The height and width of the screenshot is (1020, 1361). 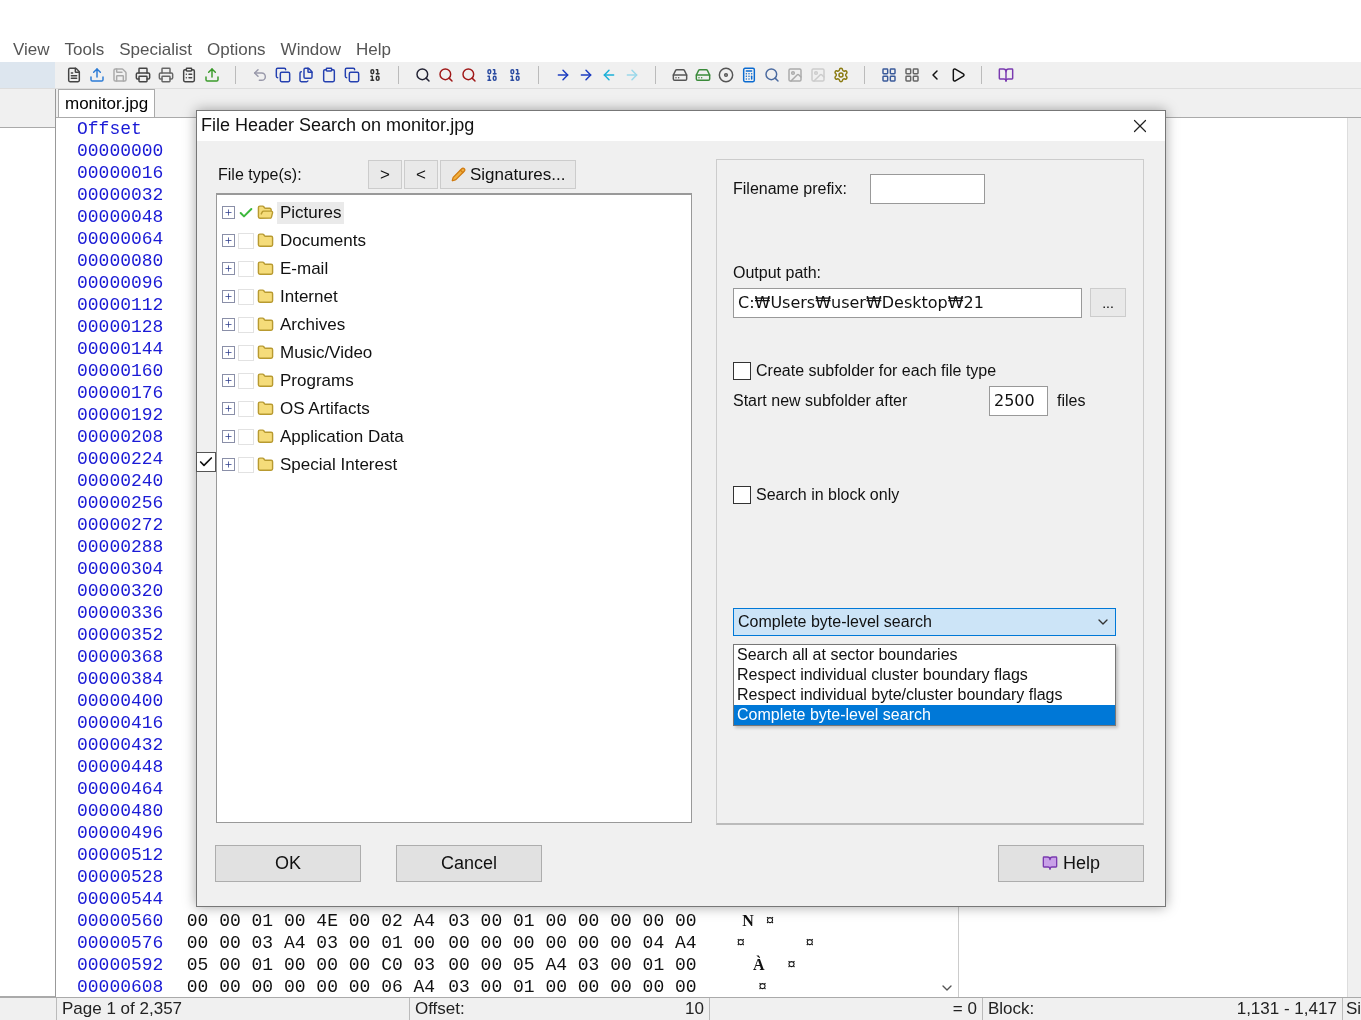 I want to click on move-button: >, so click(x=385, y=175).